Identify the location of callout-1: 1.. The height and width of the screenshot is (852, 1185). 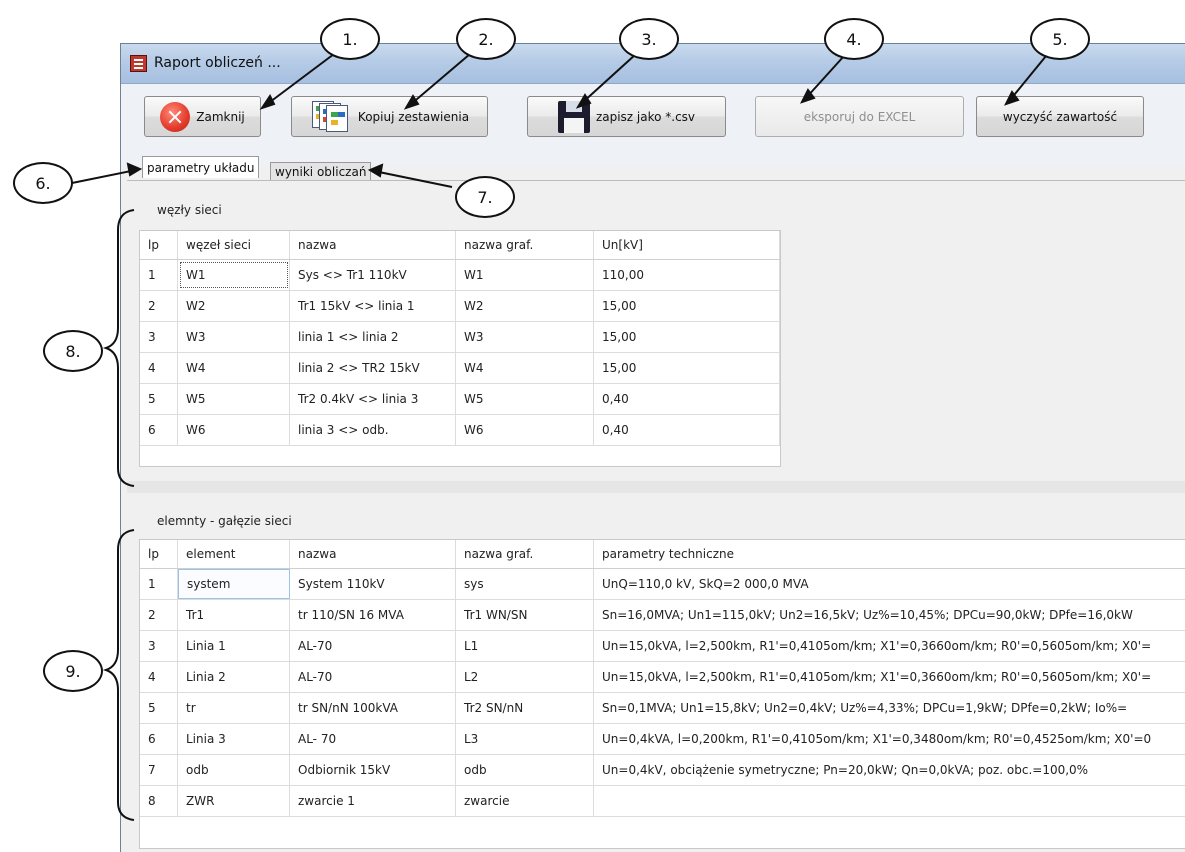
(350, 39).